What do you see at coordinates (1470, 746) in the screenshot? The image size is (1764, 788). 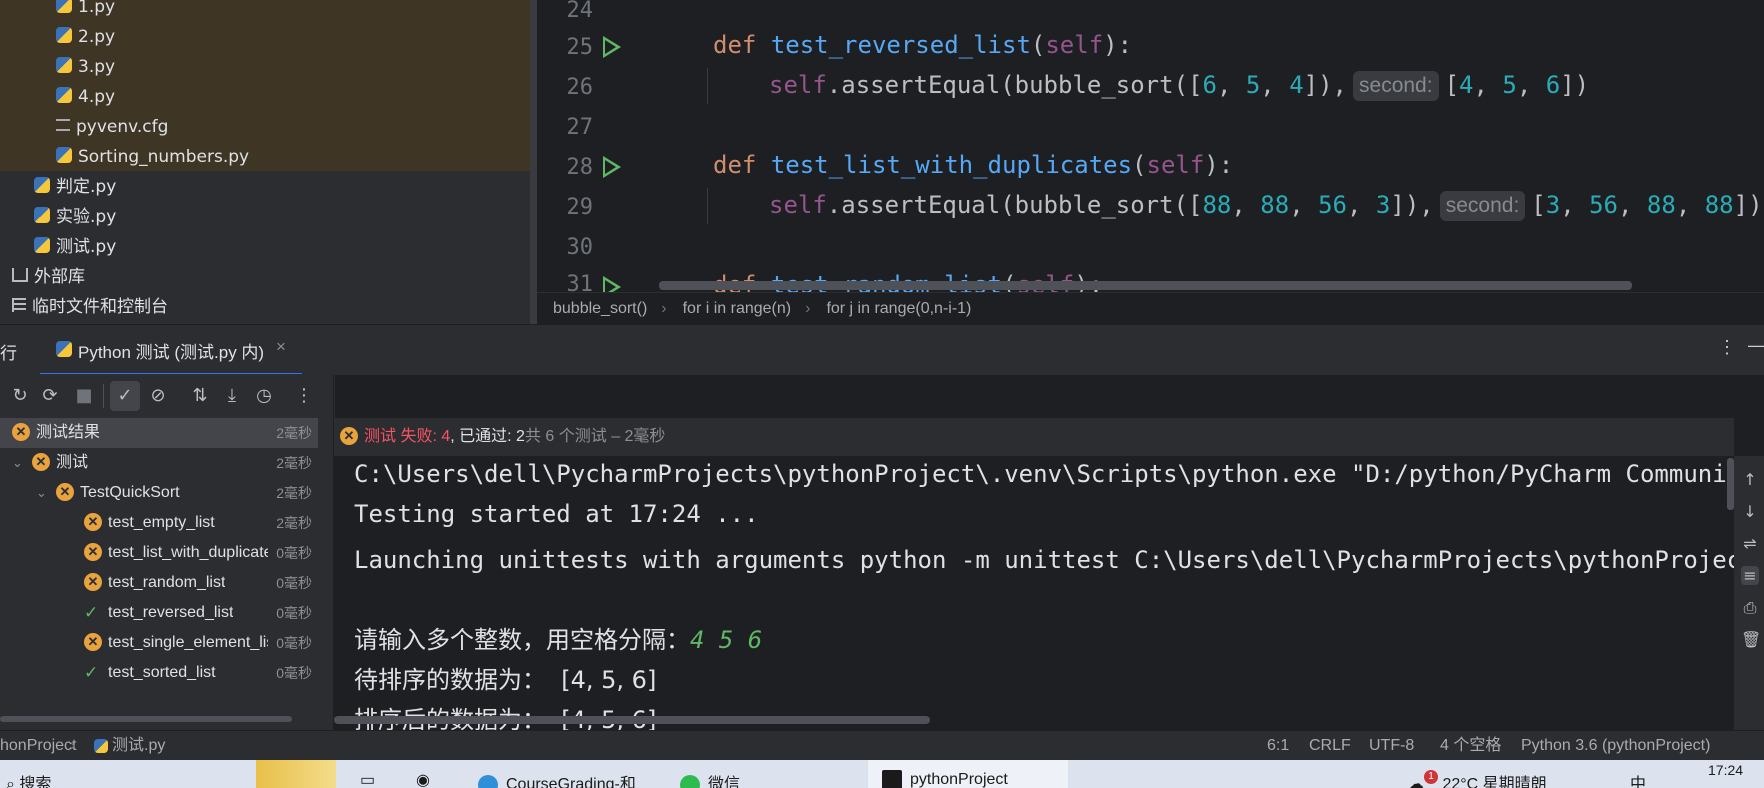 I see `indent-setting: 4 个空格` at bounding box center [1470, 746].